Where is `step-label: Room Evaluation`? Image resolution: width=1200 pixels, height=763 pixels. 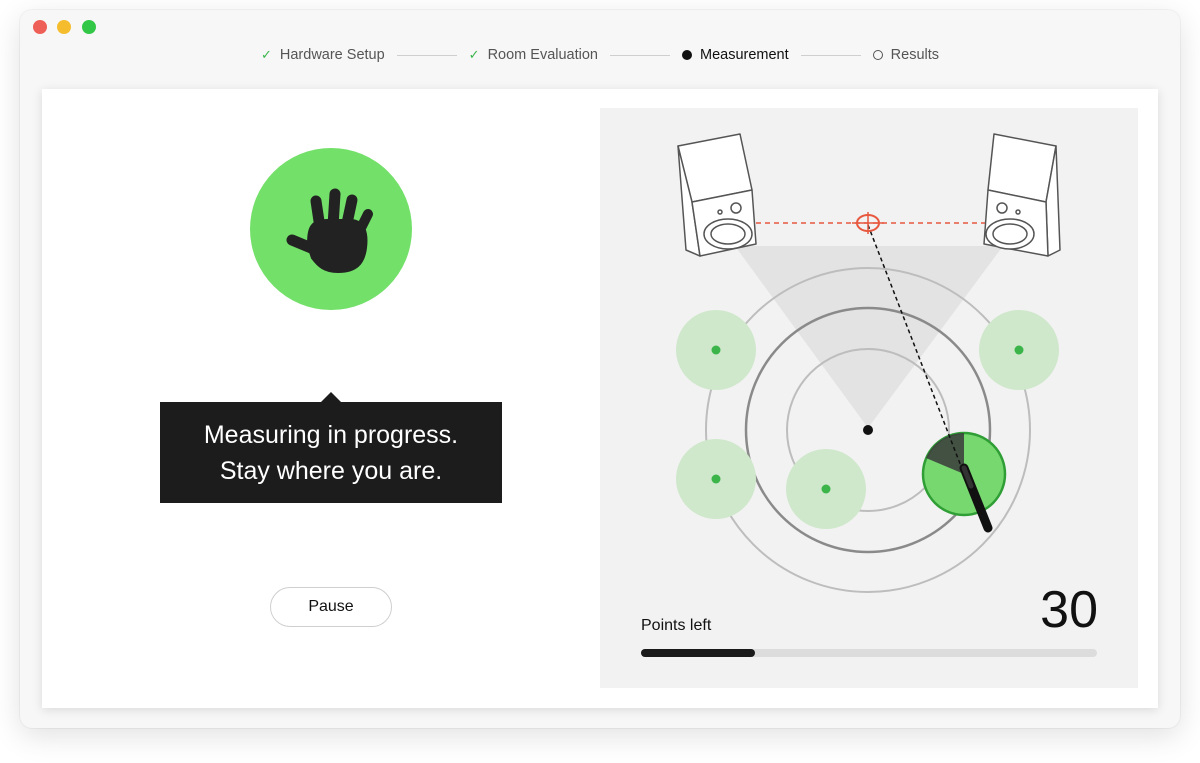 step-label: Room Evaluation is located at coordinates (542, 55).